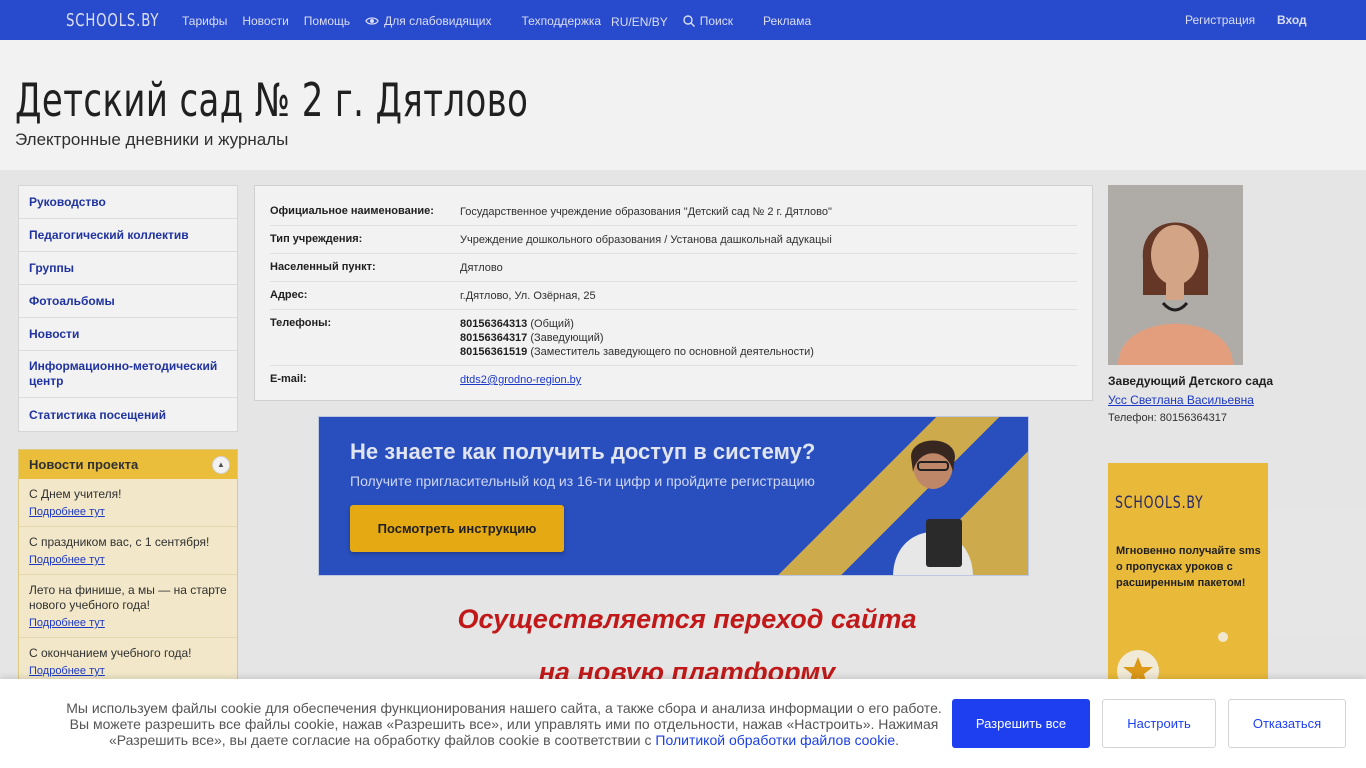 Image resolution: width=1366 pixels, height=768 pixels. I want to click on register-link: Регистрация, so click(1220, 20).